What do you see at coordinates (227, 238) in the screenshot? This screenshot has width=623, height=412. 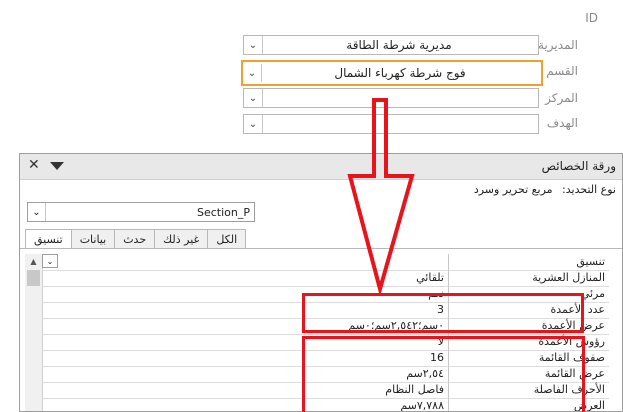 I see `tab-all: الكل` at bounding box center [227, 238].